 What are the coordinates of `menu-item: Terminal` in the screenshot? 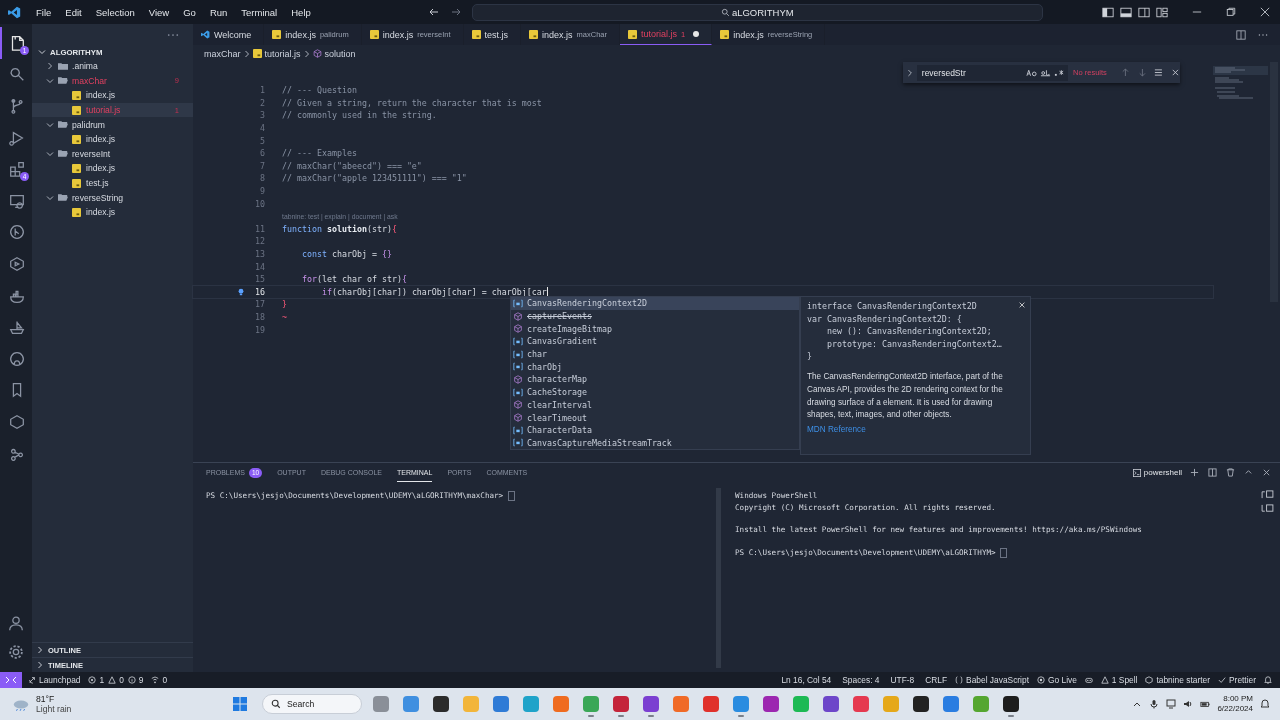 It's located at (259, 12).